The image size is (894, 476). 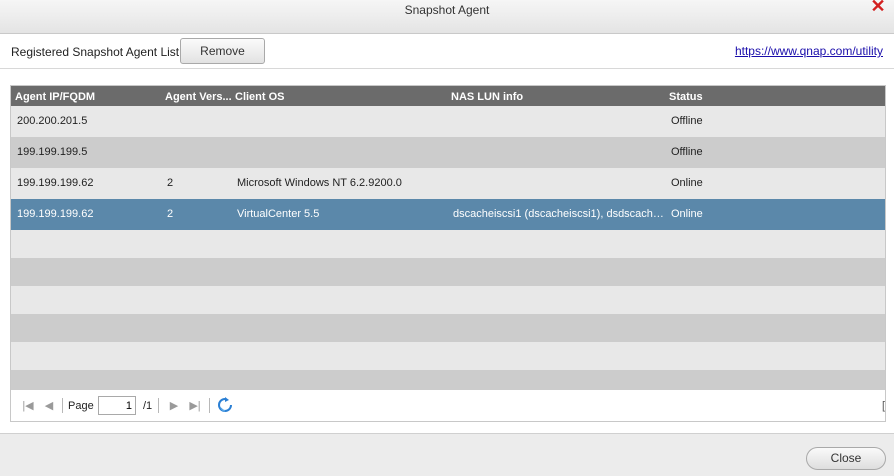 What do you see at coordinates (225, 405) in the screenshot?
I see `refresh-icon` at bounding box center [225, 405].